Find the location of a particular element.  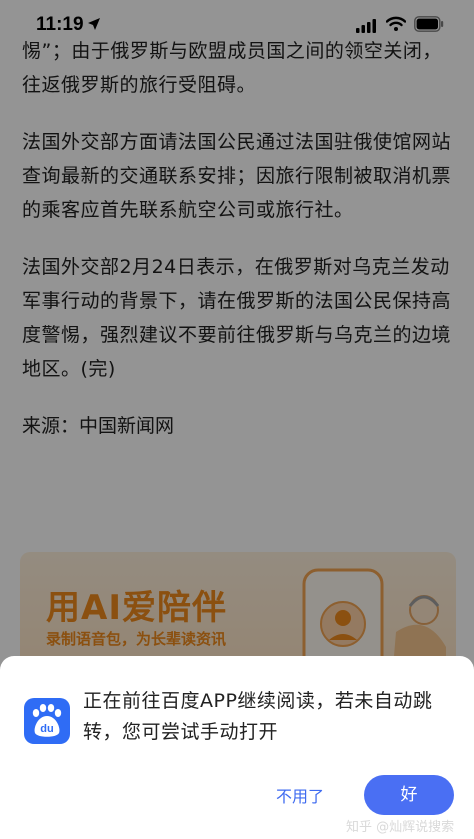

redirect-message: 正在前往百度APP继续阅读，若未自动跳转，您可尝试手动打开 is located at coordinates (258, 716).